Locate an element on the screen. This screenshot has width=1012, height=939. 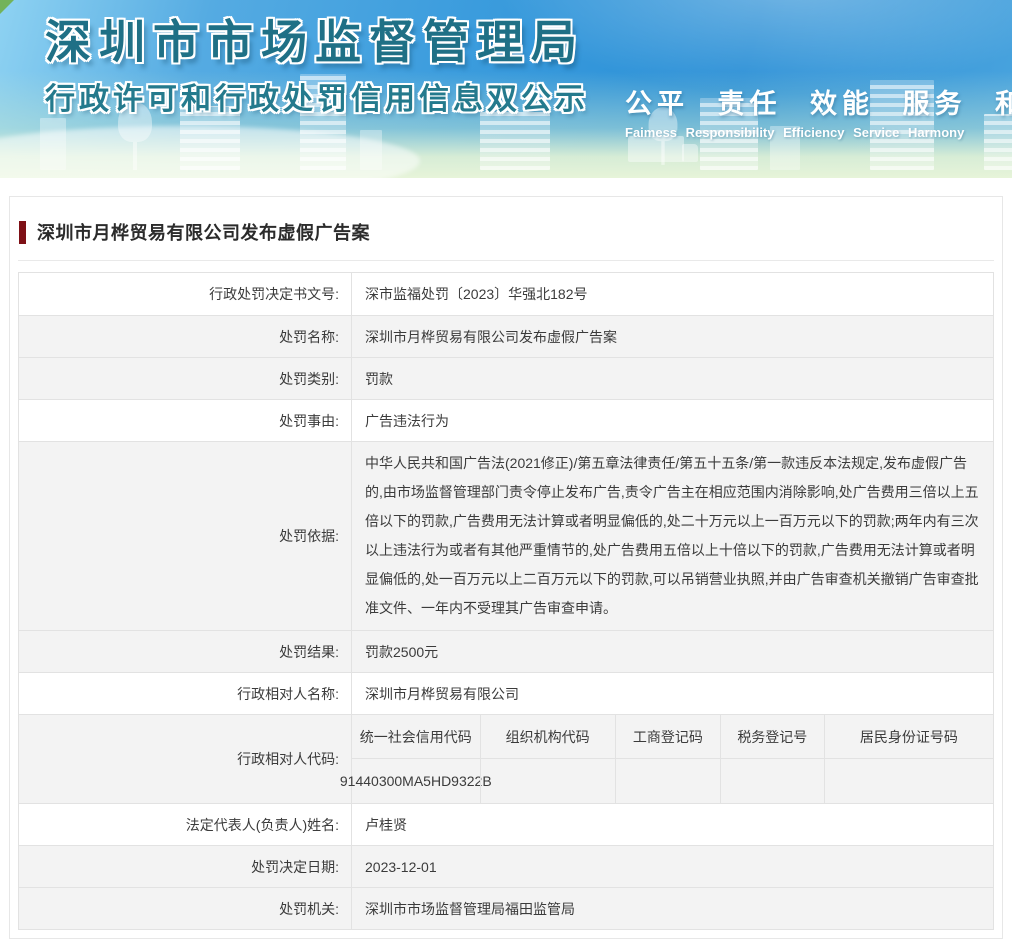
codes-header: 统一社会信用代码 is located at coordinates (415, 736).